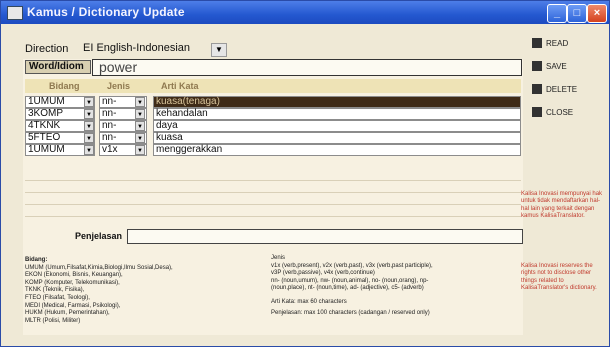 This screenshot has width=610, height=347. I want to click on bidang-note-line: MEDI (Medical, Farmasi, Psikologi),, so click(73, 305).